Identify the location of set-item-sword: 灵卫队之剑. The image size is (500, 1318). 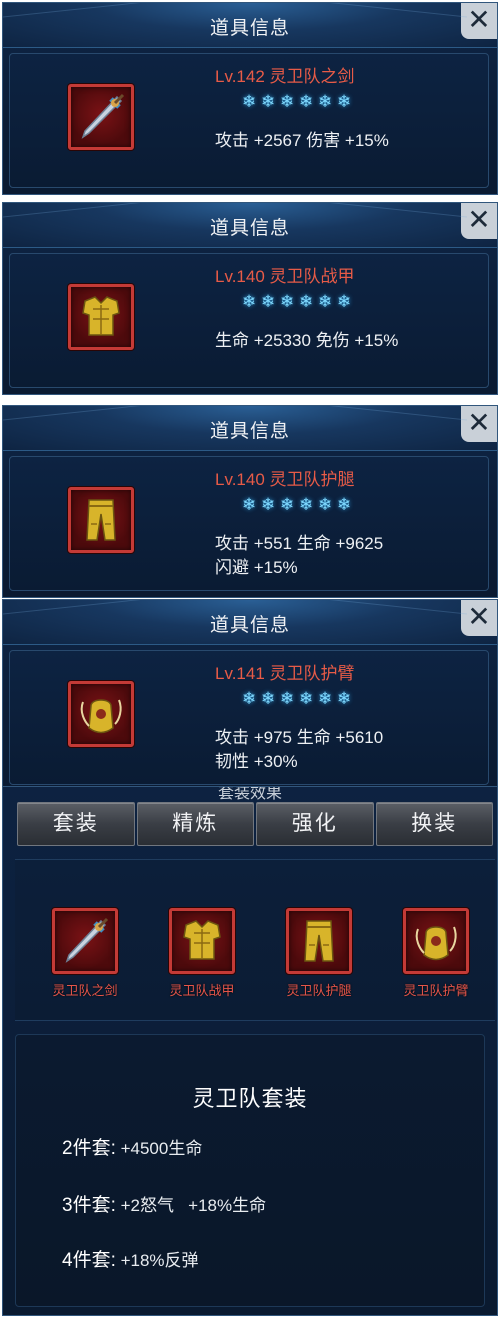
(85, 953).